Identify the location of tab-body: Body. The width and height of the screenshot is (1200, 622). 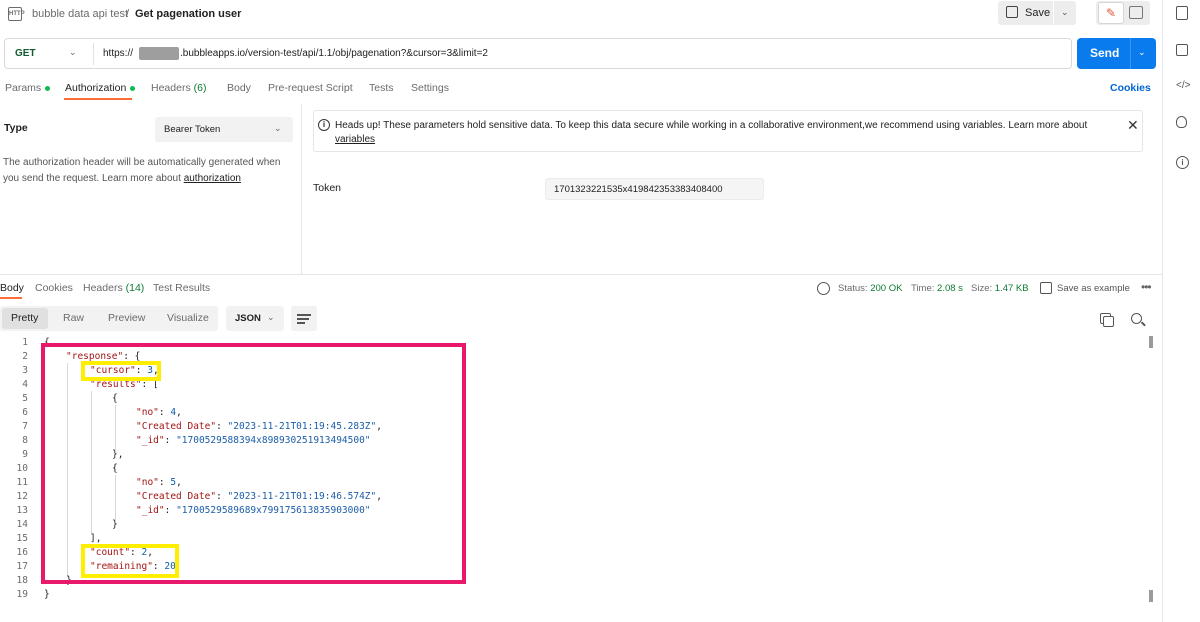
(239, 88).